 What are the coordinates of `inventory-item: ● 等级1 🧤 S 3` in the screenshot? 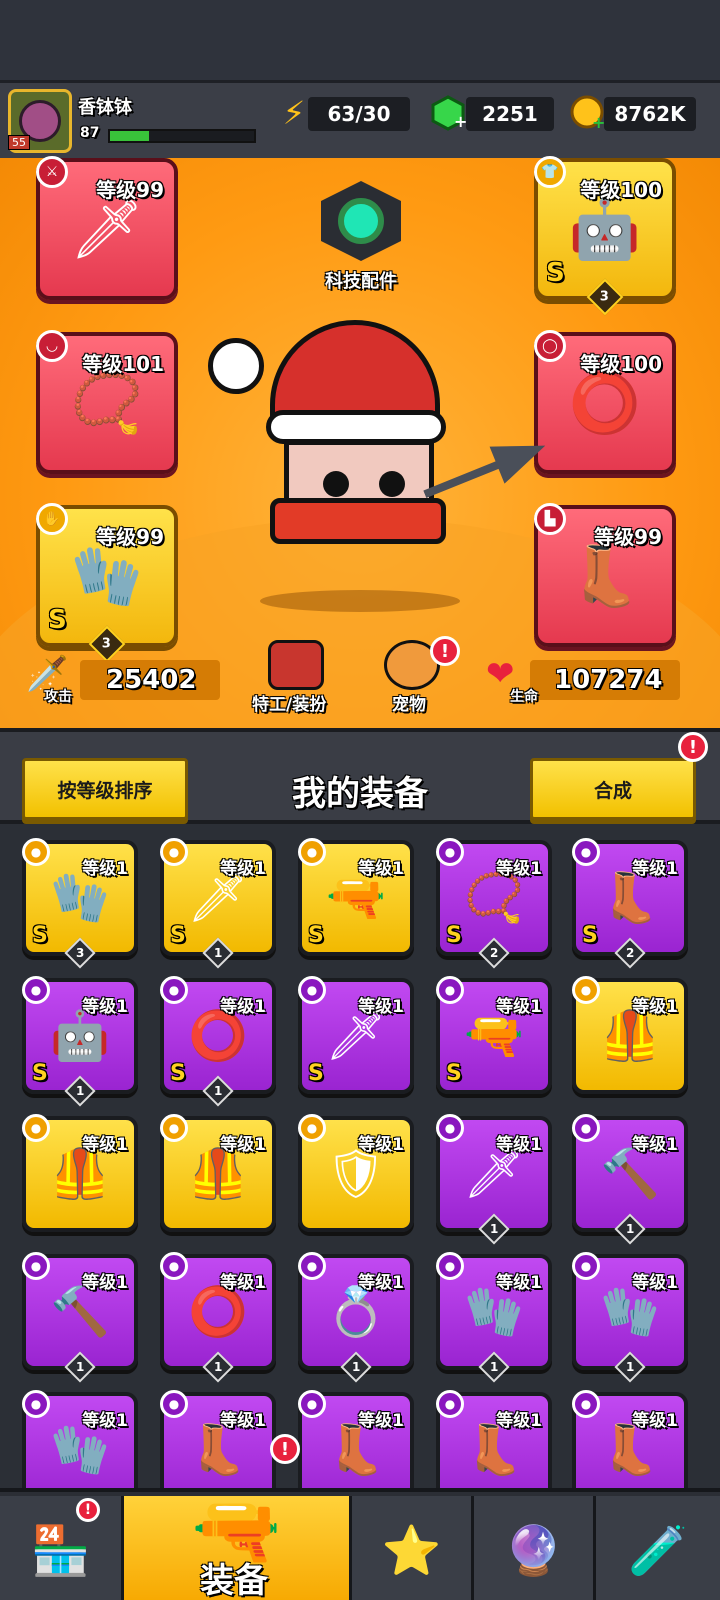 It's located at (80, 903).